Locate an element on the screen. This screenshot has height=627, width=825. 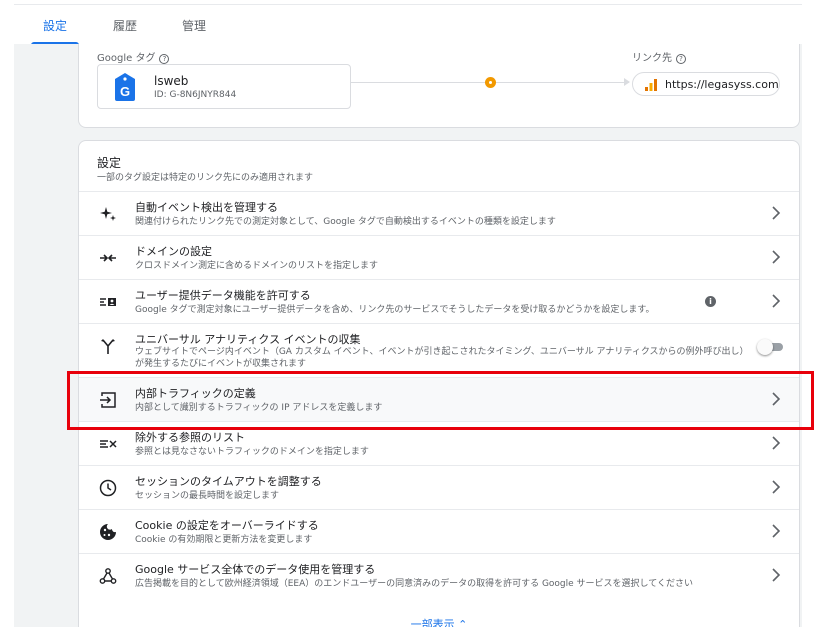
tag-name: lsweb is located at coordinates (171, 81).